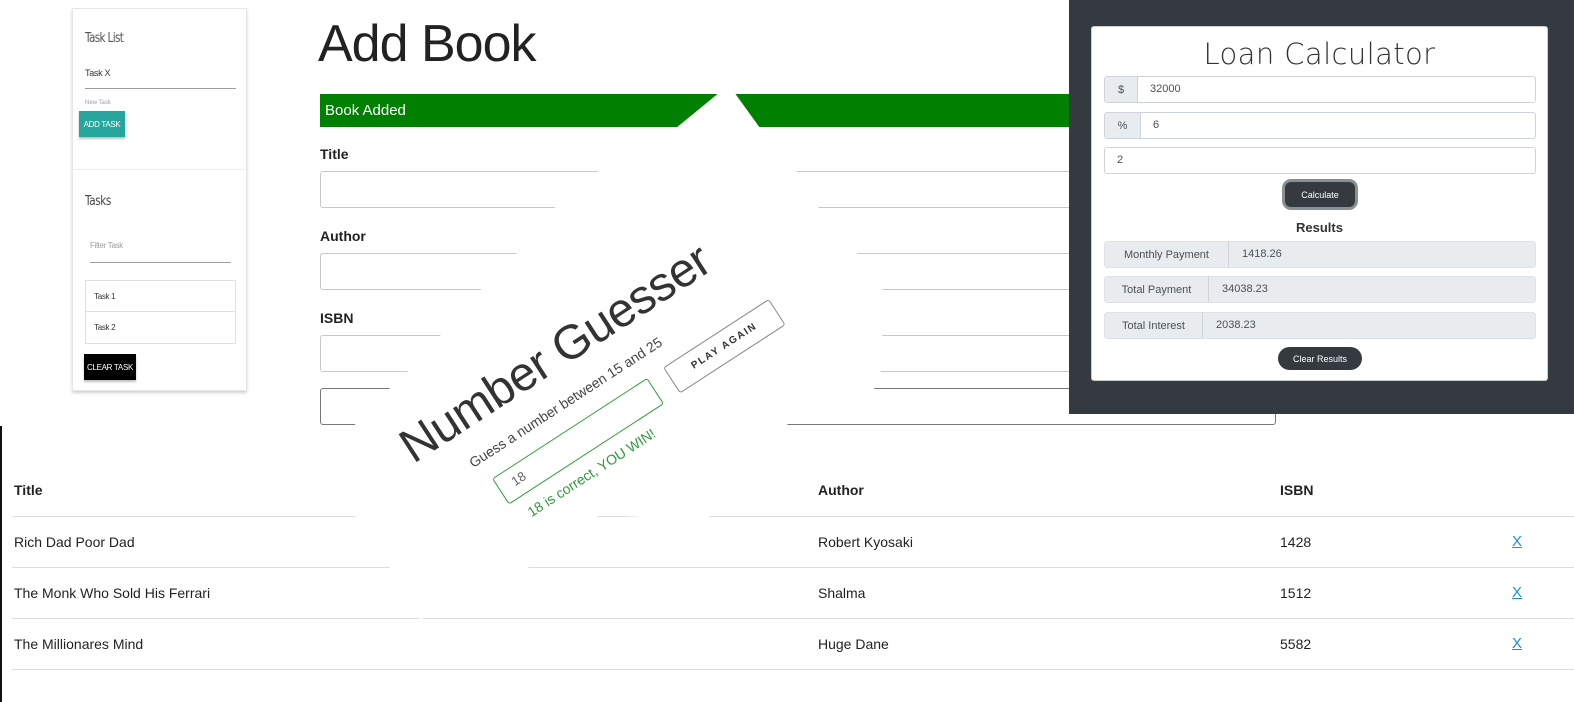  What do you see at coordinates (1394, 593) in the screenshot?
I see `book-isbn-cell: 1512` at bounding box center [1394, 593].